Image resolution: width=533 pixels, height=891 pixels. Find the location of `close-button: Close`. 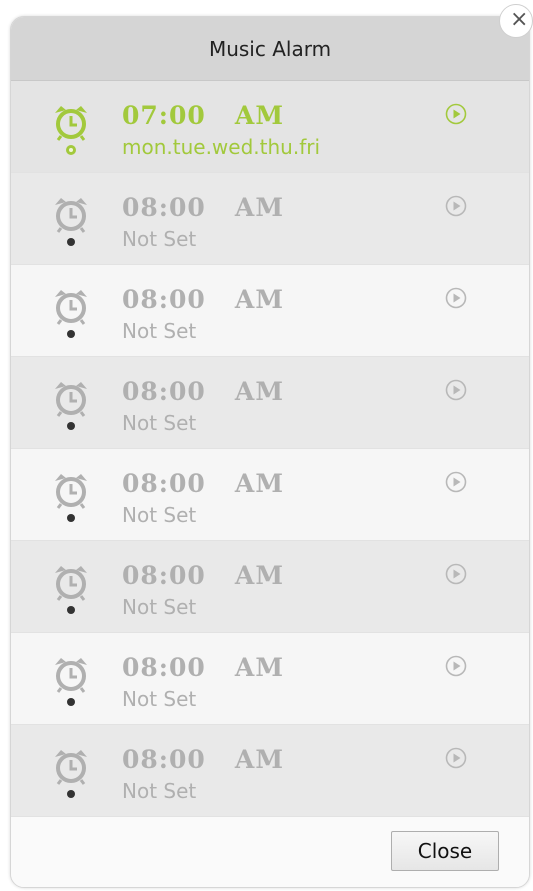

close-button: Close is located at coordinates (445, 851).